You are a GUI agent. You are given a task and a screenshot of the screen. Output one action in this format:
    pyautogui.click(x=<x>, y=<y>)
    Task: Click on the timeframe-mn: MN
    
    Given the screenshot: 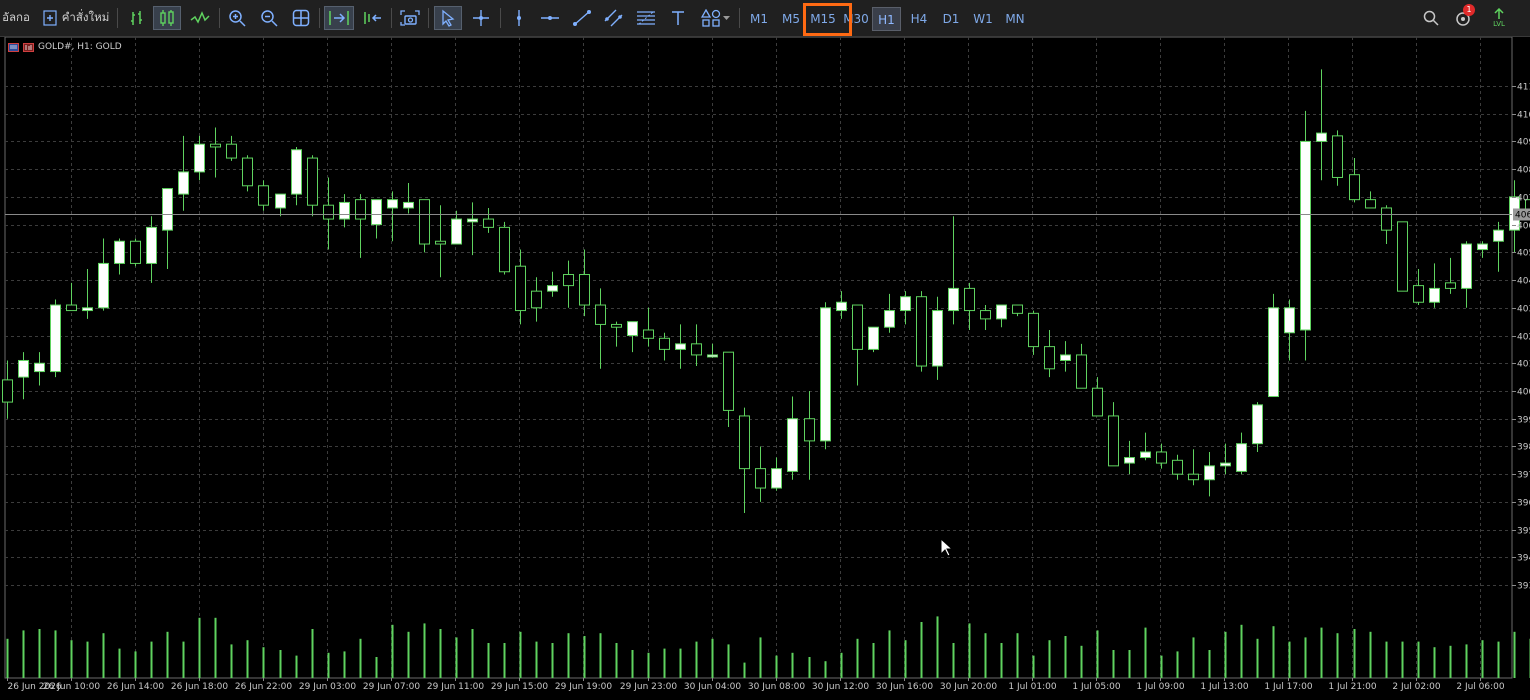 What is the action you would take?
    pyautogui.click(x=1015, y=19)
    